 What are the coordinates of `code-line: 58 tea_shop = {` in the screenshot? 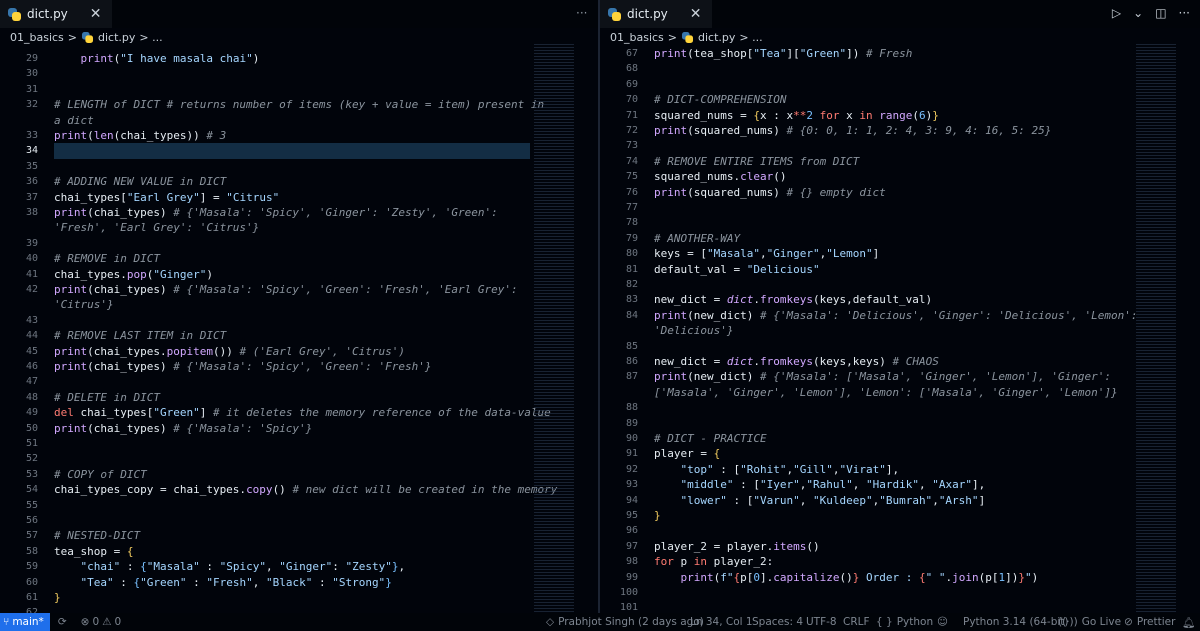 It's located at (265, 551).